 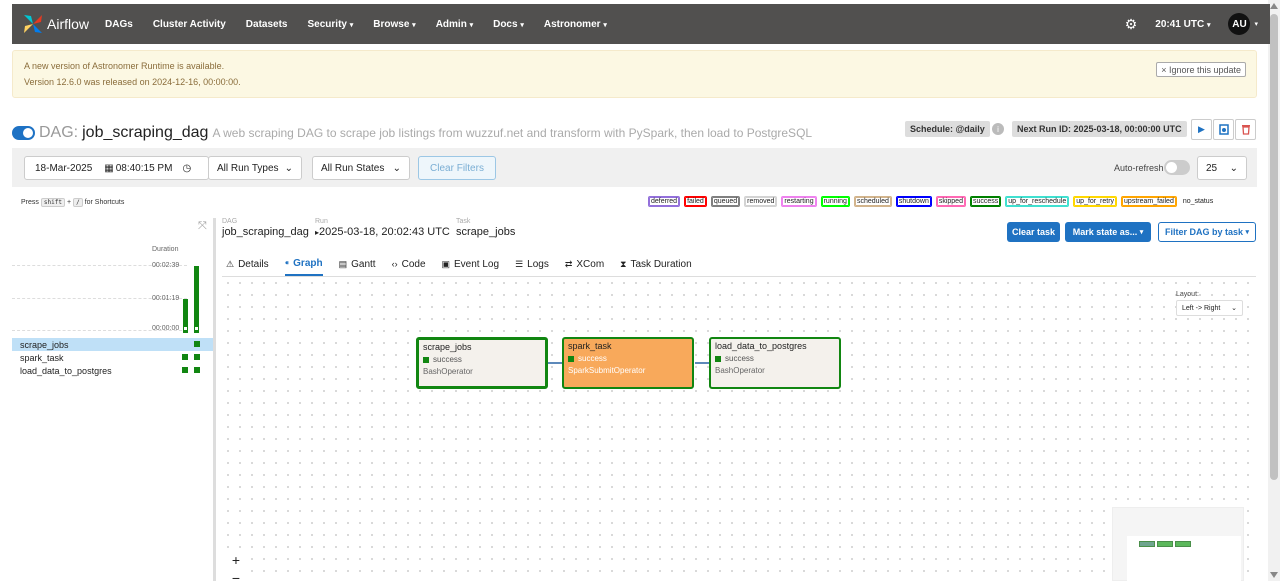 I want to click on parse-dag-button, so click(x=1223, y=129).